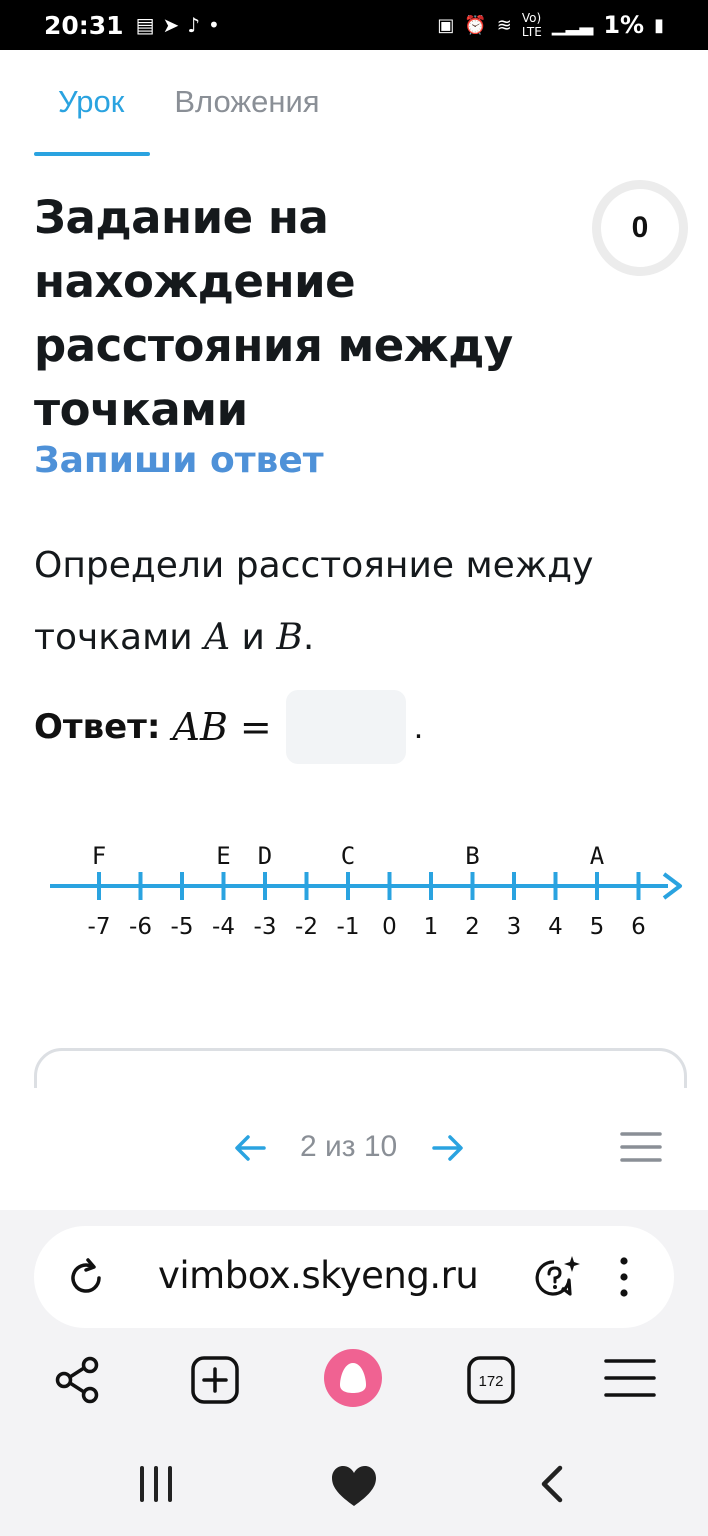 The height and width of the screenshot is (1536, 708). Describe the element at coordinates (367, 906) in the screenshot. I see `number-line-ticks: -7 -6 -5 -4 -3 -2 -1 0 1 2 3 4 5 6` at that location.